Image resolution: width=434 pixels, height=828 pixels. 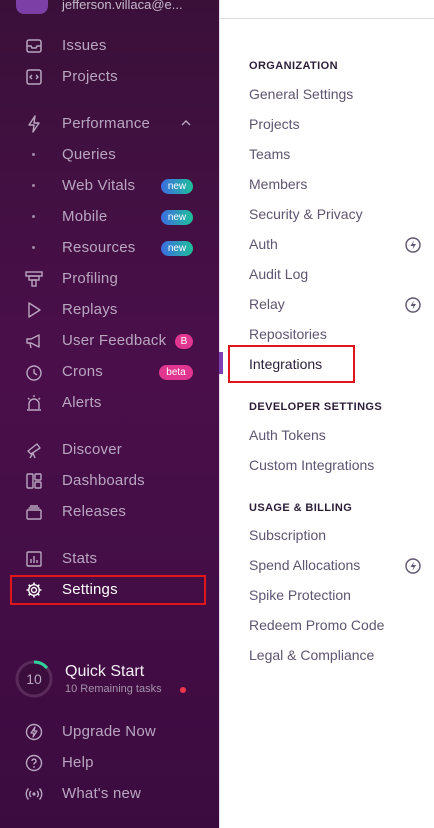 I want to click on sidebar-item-web-vitals: Web Vitals new, so click(x=109, y=186).